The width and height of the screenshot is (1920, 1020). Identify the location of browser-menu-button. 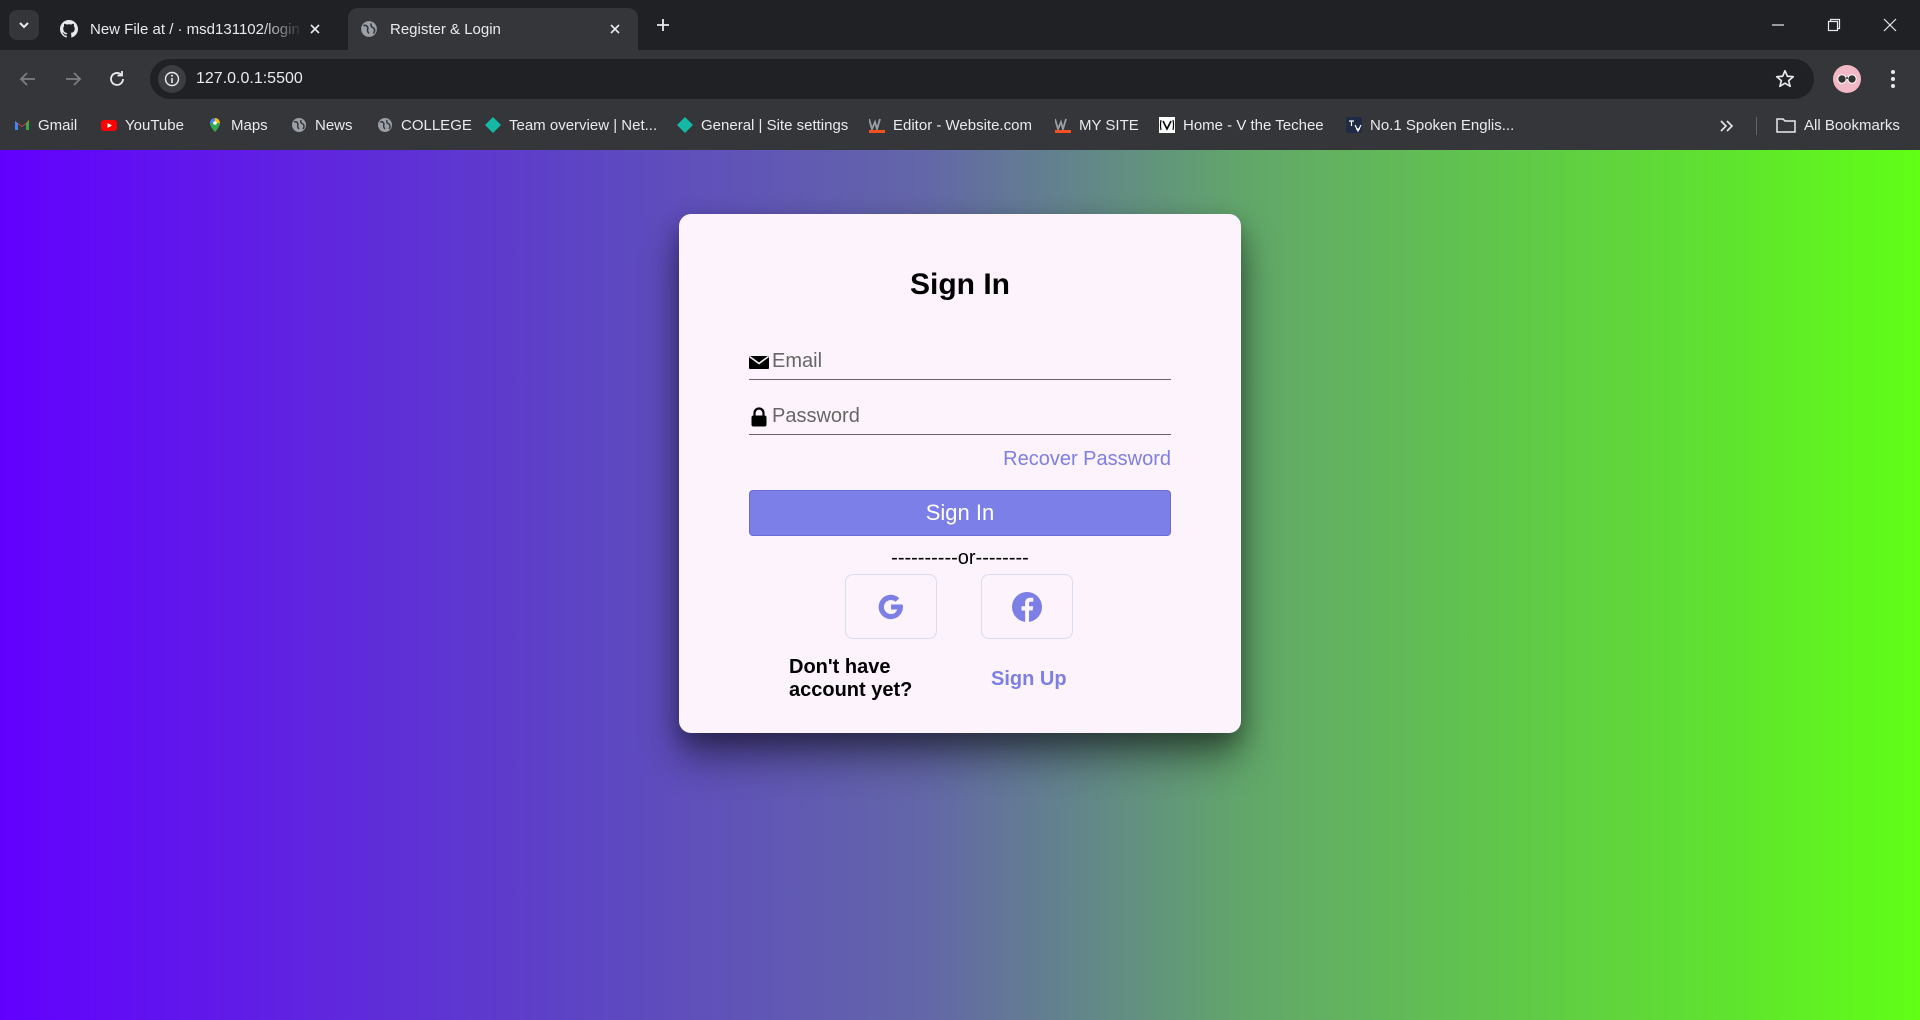
(1893, 79).